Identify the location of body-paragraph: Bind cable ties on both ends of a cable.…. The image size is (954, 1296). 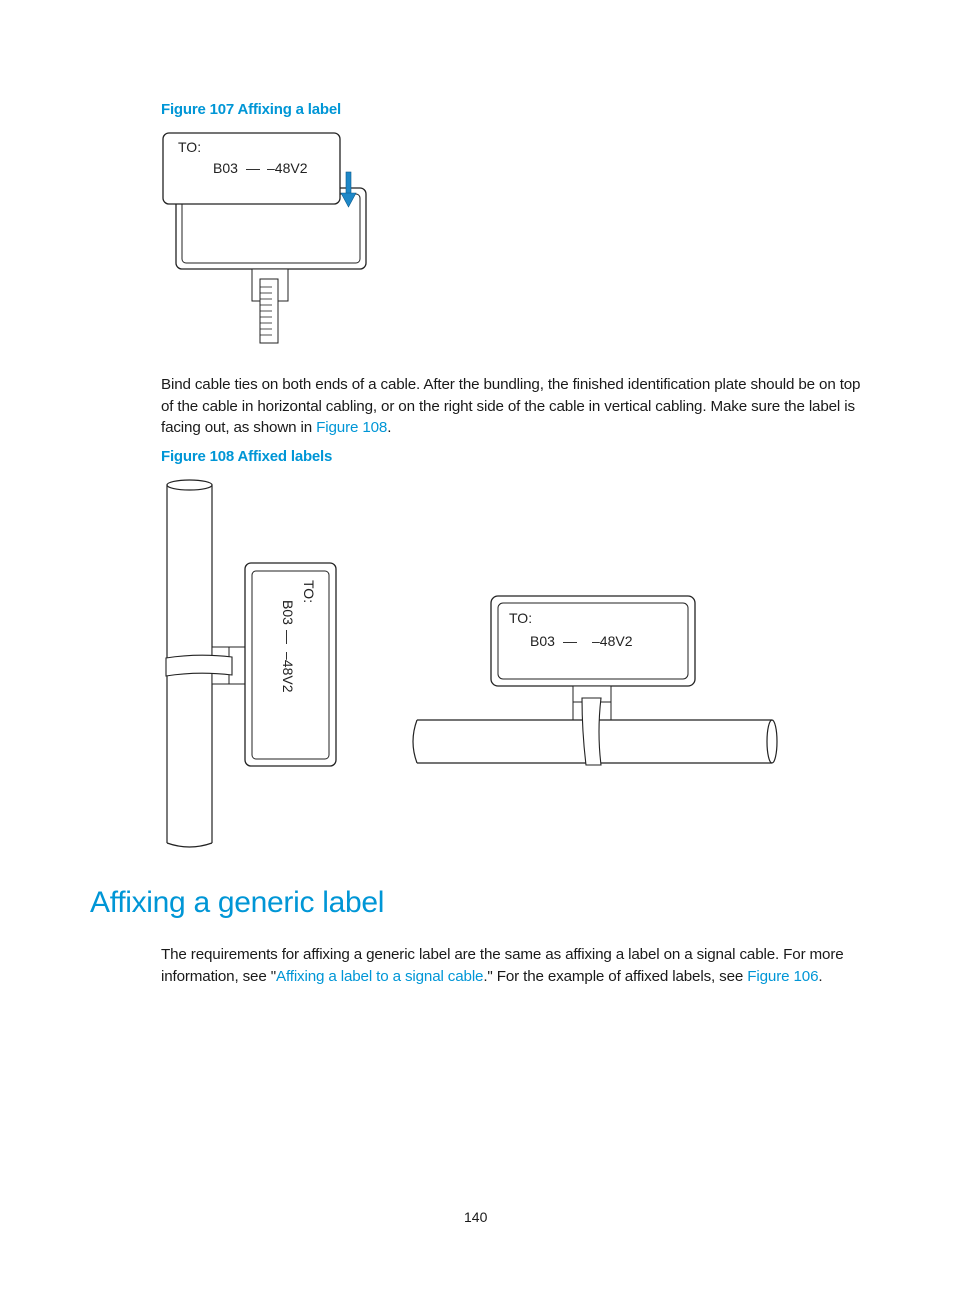
(513, 406).